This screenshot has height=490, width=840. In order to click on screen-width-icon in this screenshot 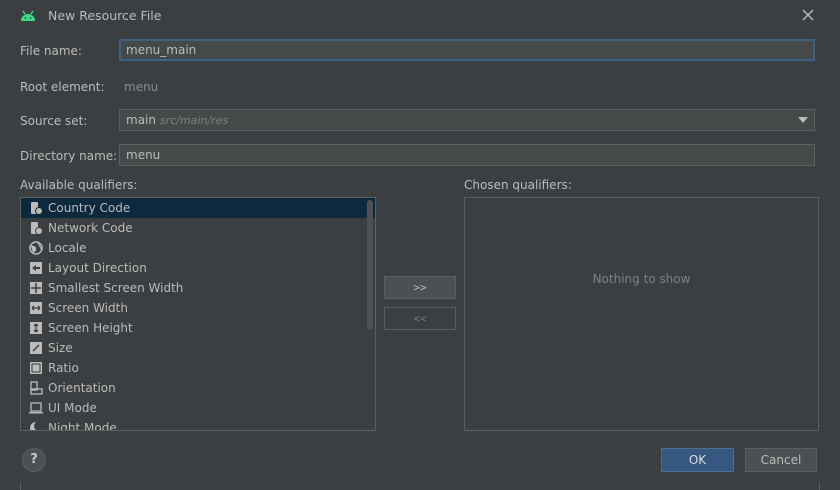, I will do `click(36, 308)`.